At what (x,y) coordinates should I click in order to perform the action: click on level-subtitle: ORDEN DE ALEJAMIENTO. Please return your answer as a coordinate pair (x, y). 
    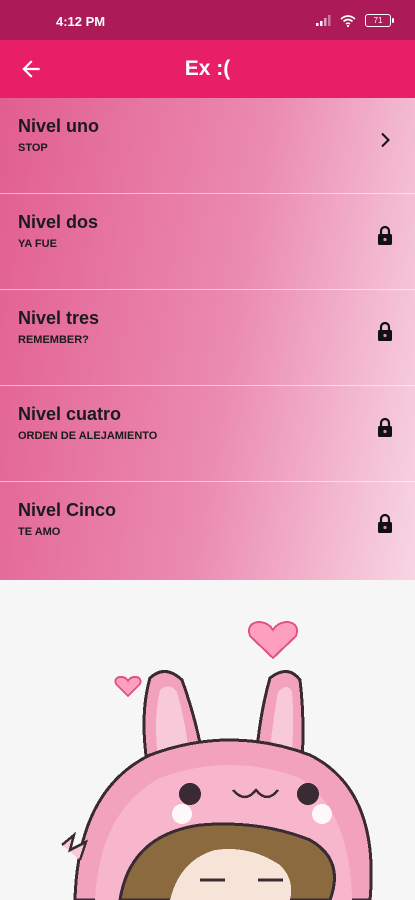
    Looking at the image, I should click on (88, 436).